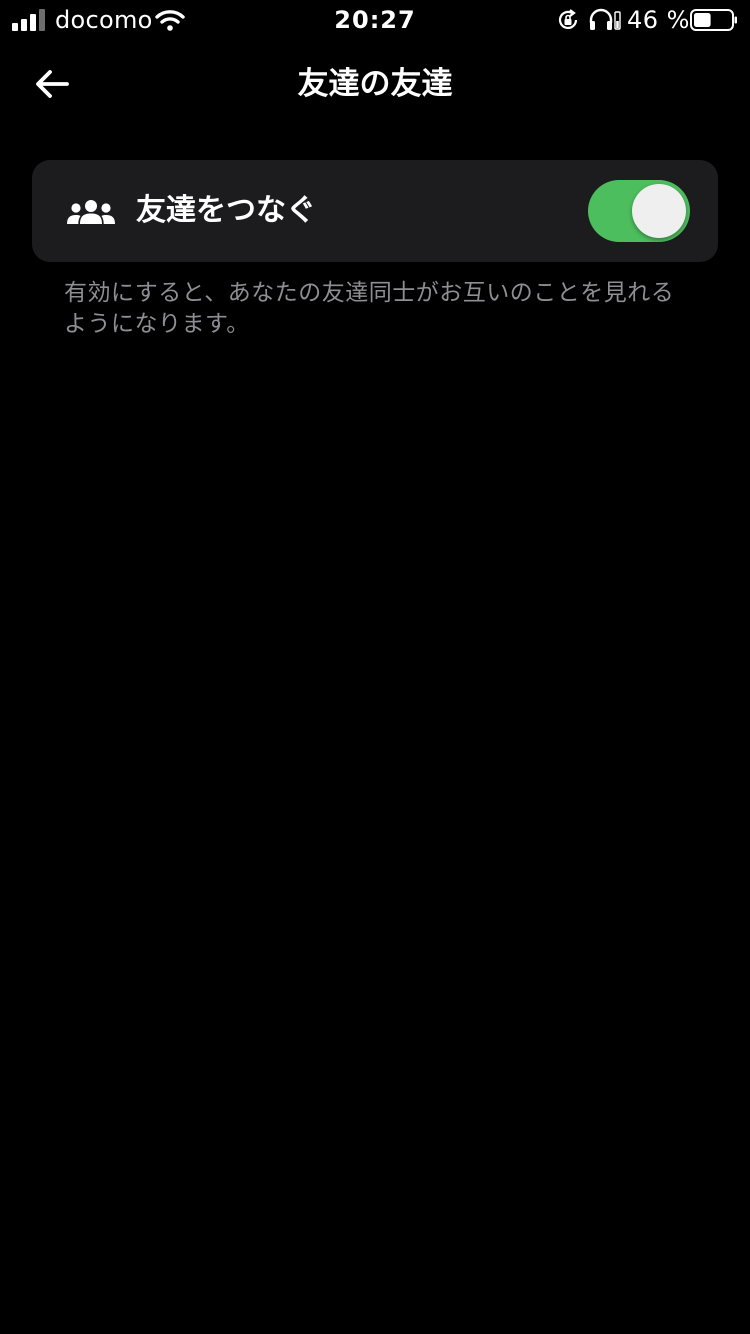 The image size is (750, 1334). What do you see at coordinates (658, 20) in the screenshot?
I see `battery-percentage: 46 %` at bounding box center [658, 20].